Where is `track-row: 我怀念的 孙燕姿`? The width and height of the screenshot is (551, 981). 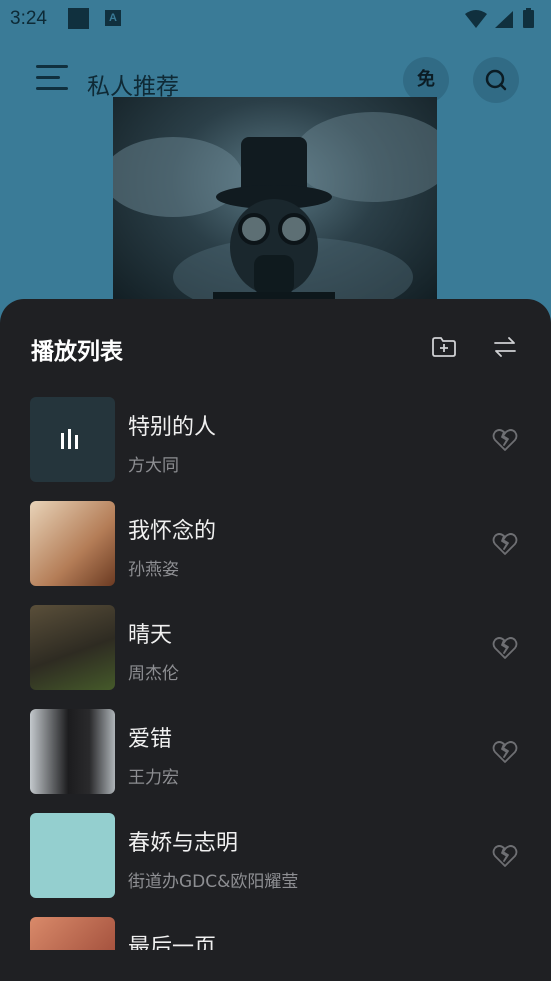
track-row: 我怀念的 孙燕姿 is located at coordinates (275, 546).